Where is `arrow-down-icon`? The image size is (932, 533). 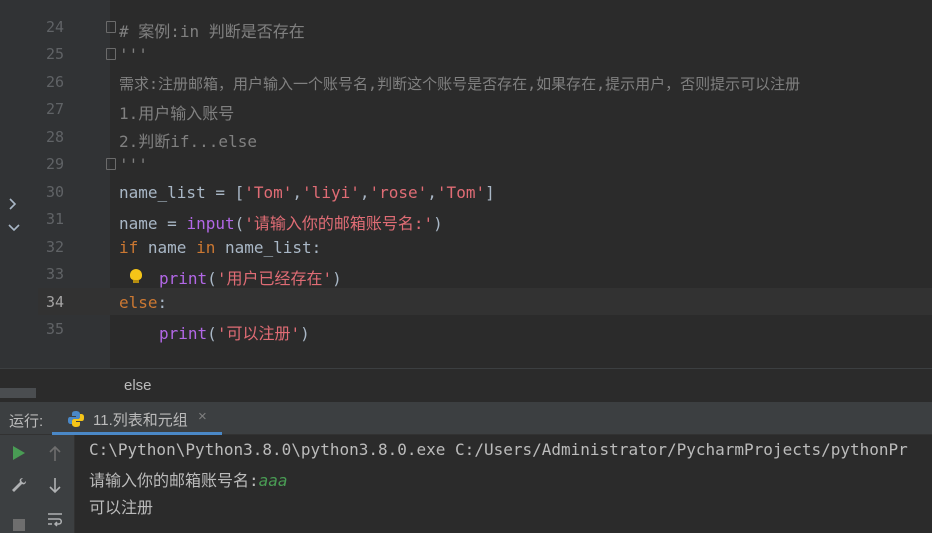
arrow-down-icon is located at coordinates (55, 485).